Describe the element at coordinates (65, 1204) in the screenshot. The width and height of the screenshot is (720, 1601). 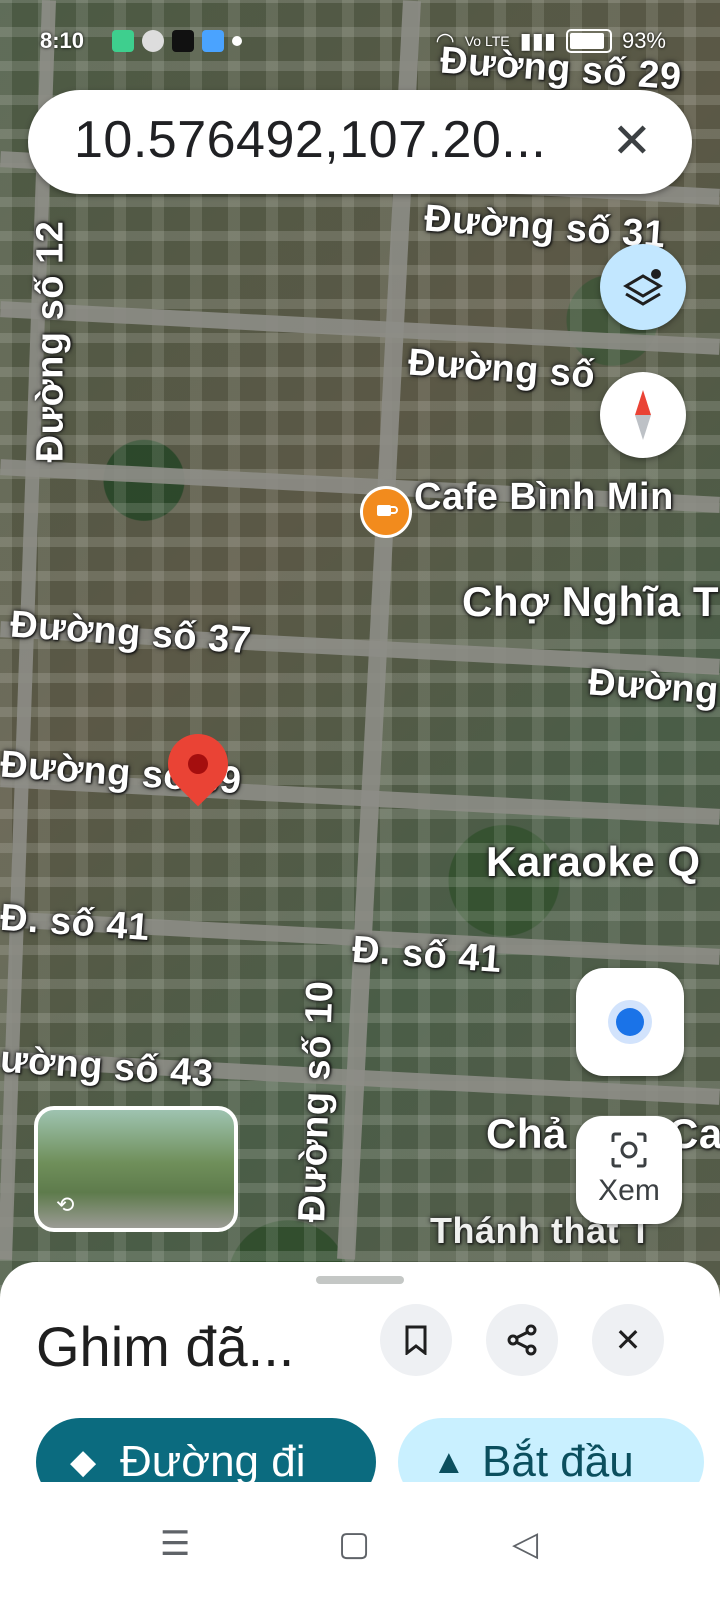
I see `rotate-360-icon: ⟲` at that location.